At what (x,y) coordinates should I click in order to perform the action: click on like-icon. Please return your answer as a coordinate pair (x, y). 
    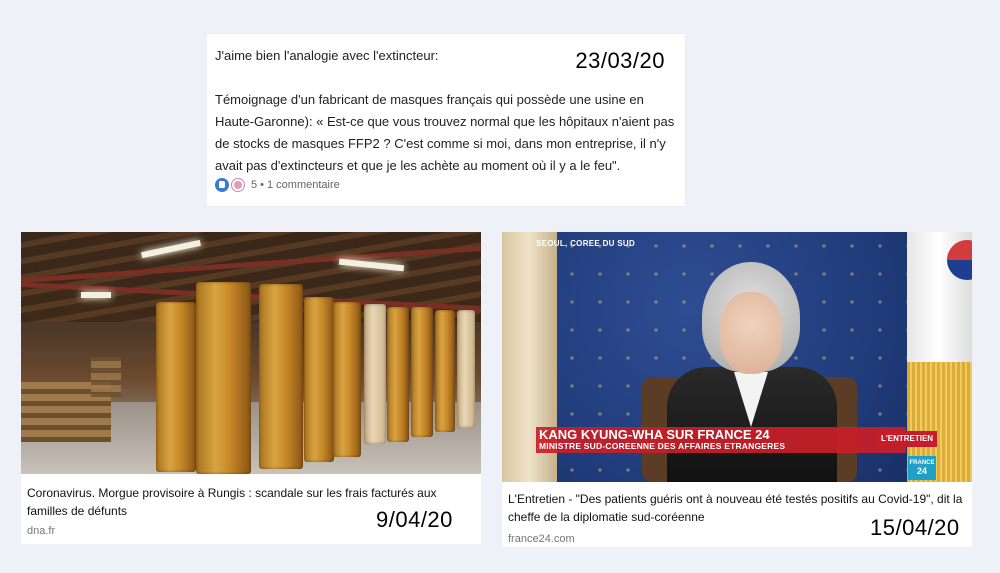
    Looking at the image, I should click on (222, 185).